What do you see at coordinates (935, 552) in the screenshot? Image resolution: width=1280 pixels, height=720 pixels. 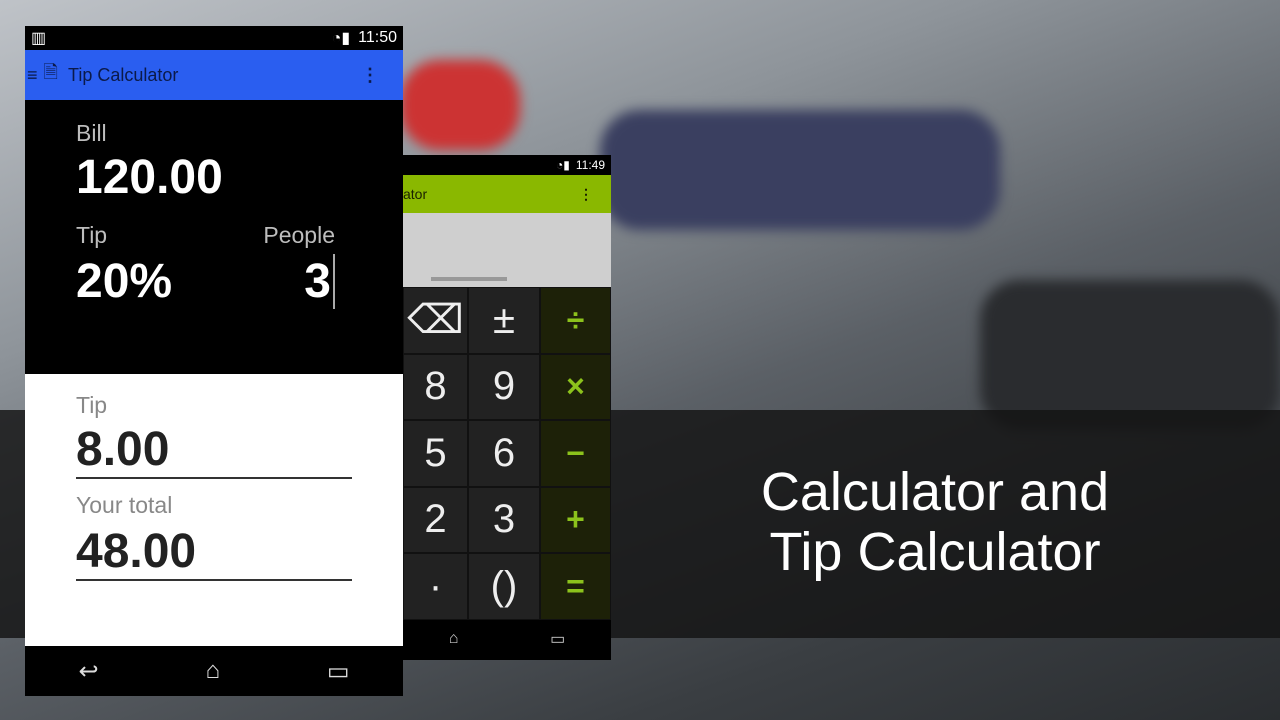 I see `headline-line2: Tip Calculator` at bounding box center [935, 552].